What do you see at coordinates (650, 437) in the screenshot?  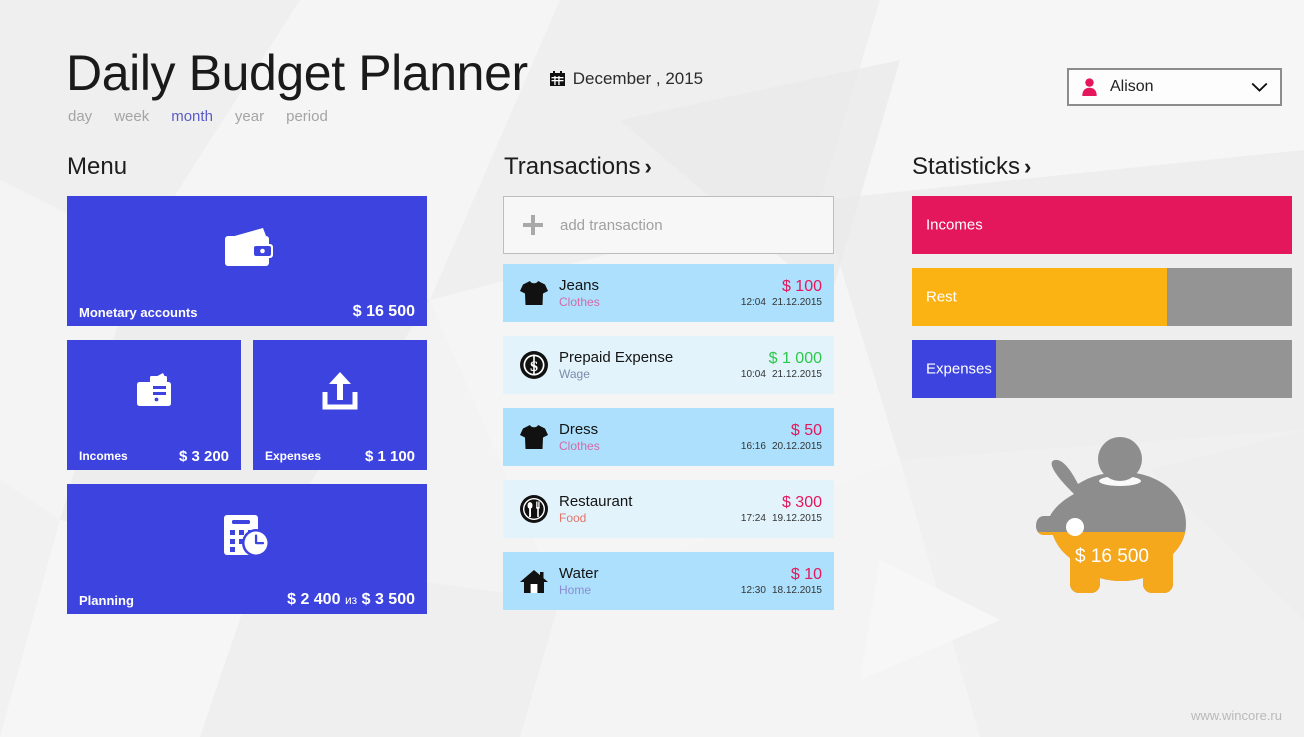 I see `transaction-info: Dress Clothes` at bounding box center [650, 437].